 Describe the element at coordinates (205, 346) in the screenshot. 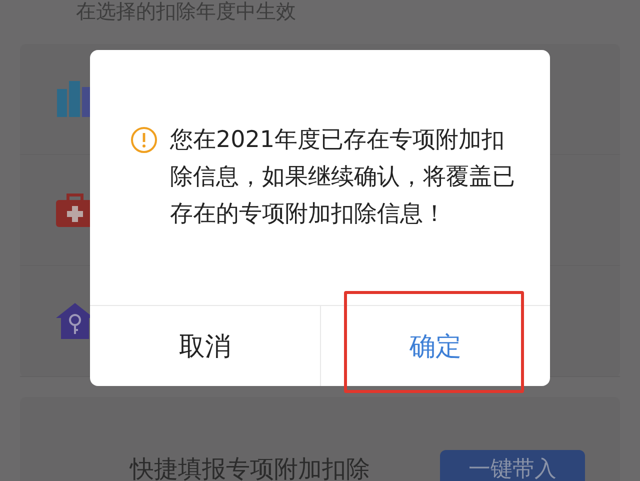

I see `cancel-button: 取消` at that location.